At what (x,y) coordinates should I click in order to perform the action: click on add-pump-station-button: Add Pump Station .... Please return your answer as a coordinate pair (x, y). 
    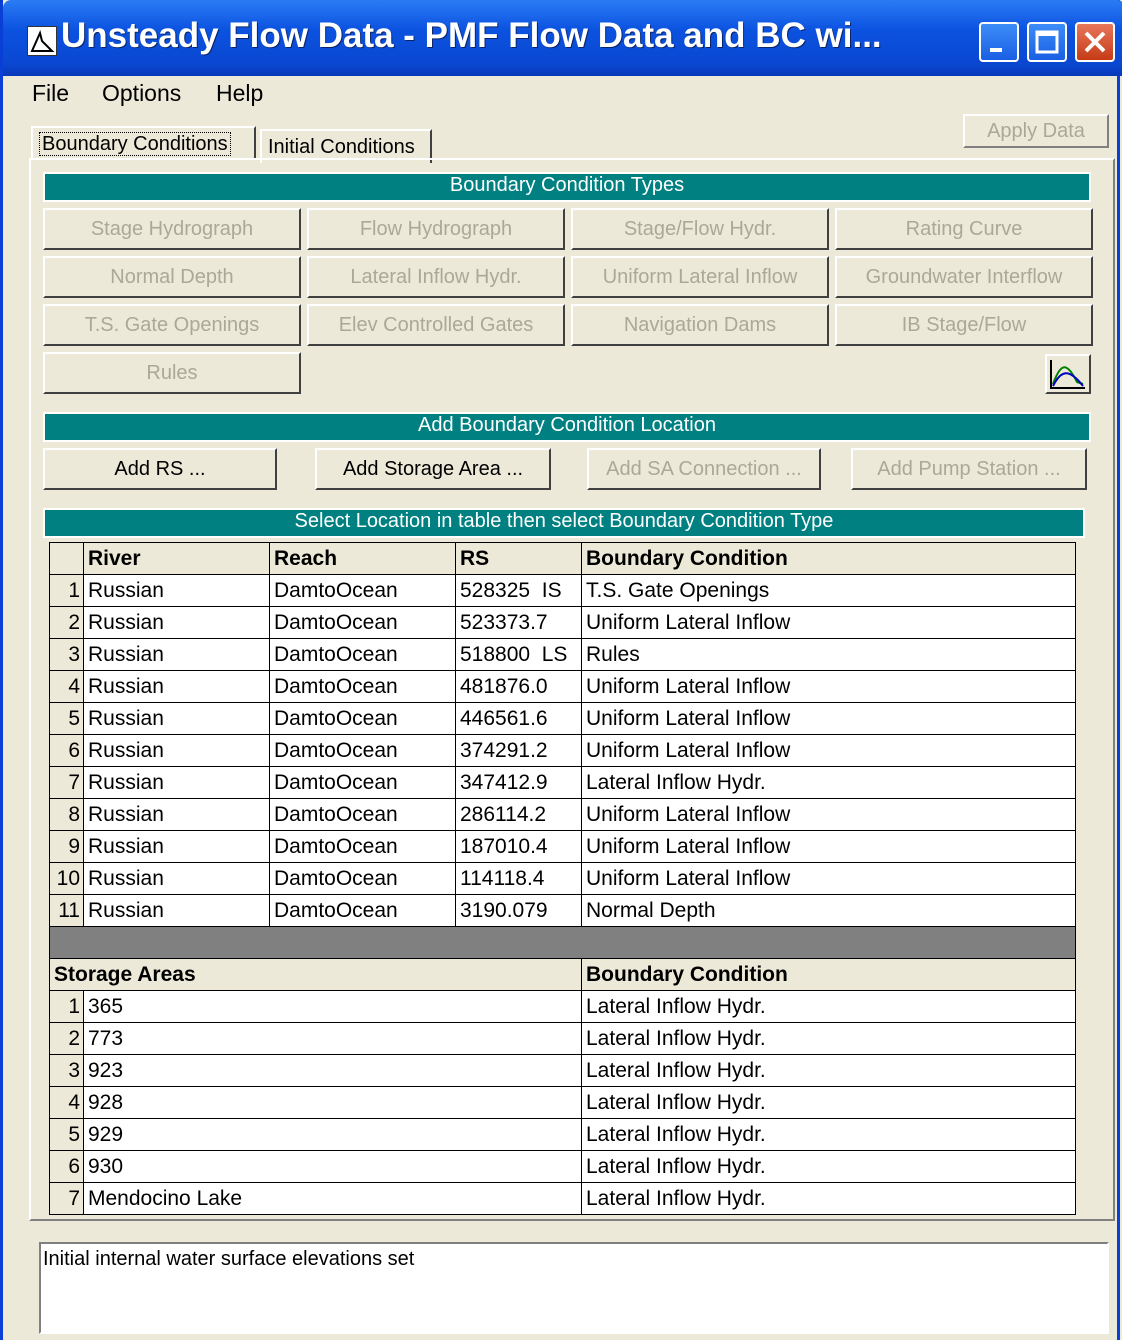
    Looking at the image, I should click on (969, 469).